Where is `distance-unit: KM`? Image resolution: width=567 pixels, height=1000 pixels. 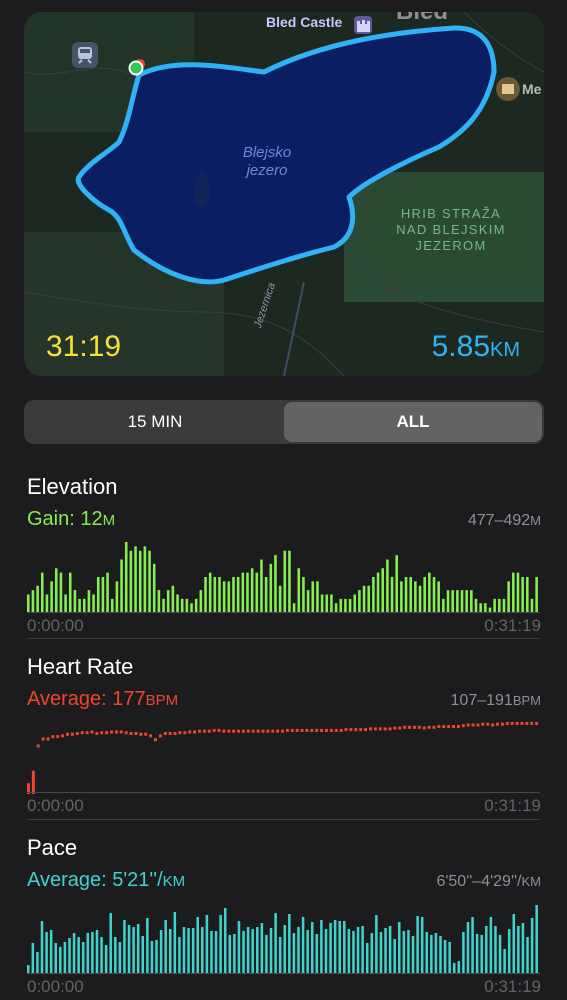
distance-unit: KM is located at coordinates (505, 350).